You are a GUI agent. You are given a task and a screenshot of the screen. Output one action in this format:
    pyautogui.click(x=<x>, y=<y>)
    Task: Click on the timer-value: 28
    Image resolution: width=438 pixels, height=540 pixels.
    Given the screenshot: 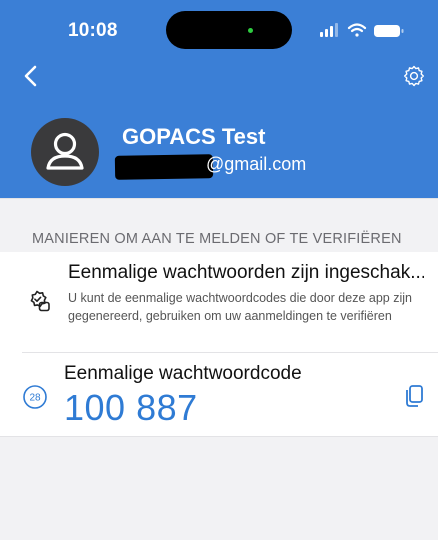 What is the action you would take?
    pyautogui.click(x=35, y=398)
    